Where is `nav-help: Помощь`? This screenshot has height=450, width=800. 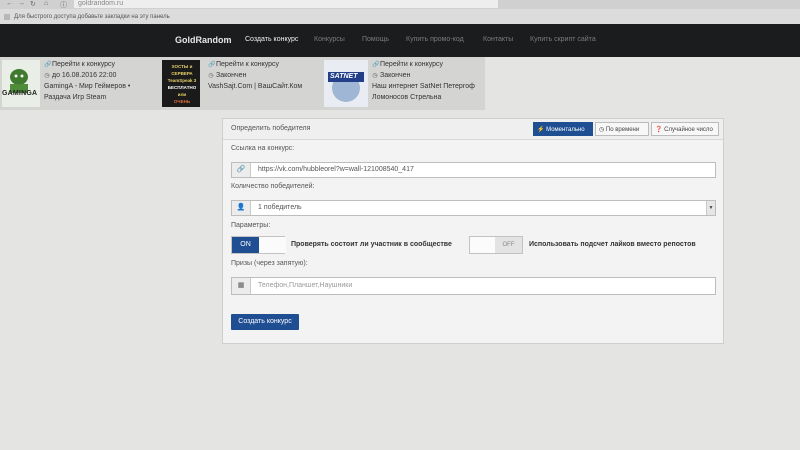
nav-help: Помощь is located at coordinates (375, 39).